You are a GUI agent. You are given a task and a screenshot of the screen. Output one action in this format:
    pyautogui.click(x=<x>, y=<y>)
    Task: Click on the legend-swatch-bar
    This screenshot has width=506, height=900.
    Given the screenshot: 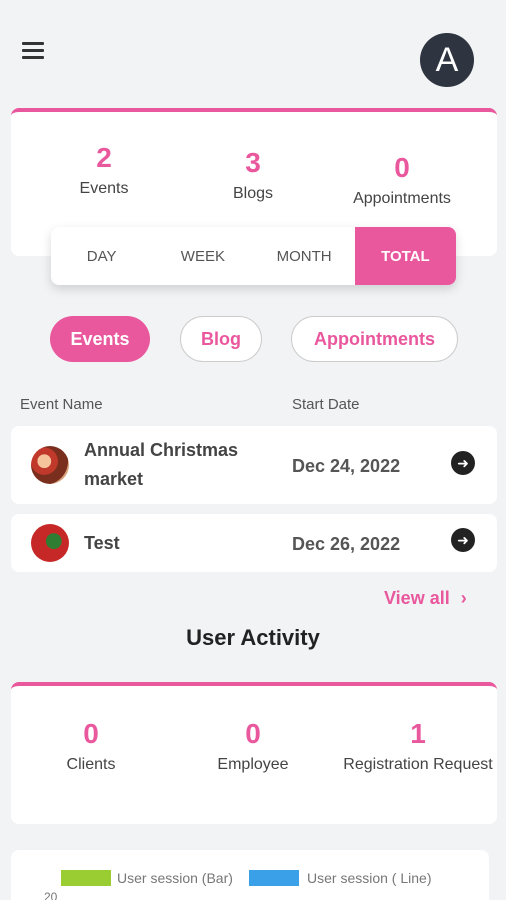 What is the action you would take?
    pyautogui.click(x=86, y=878)
    